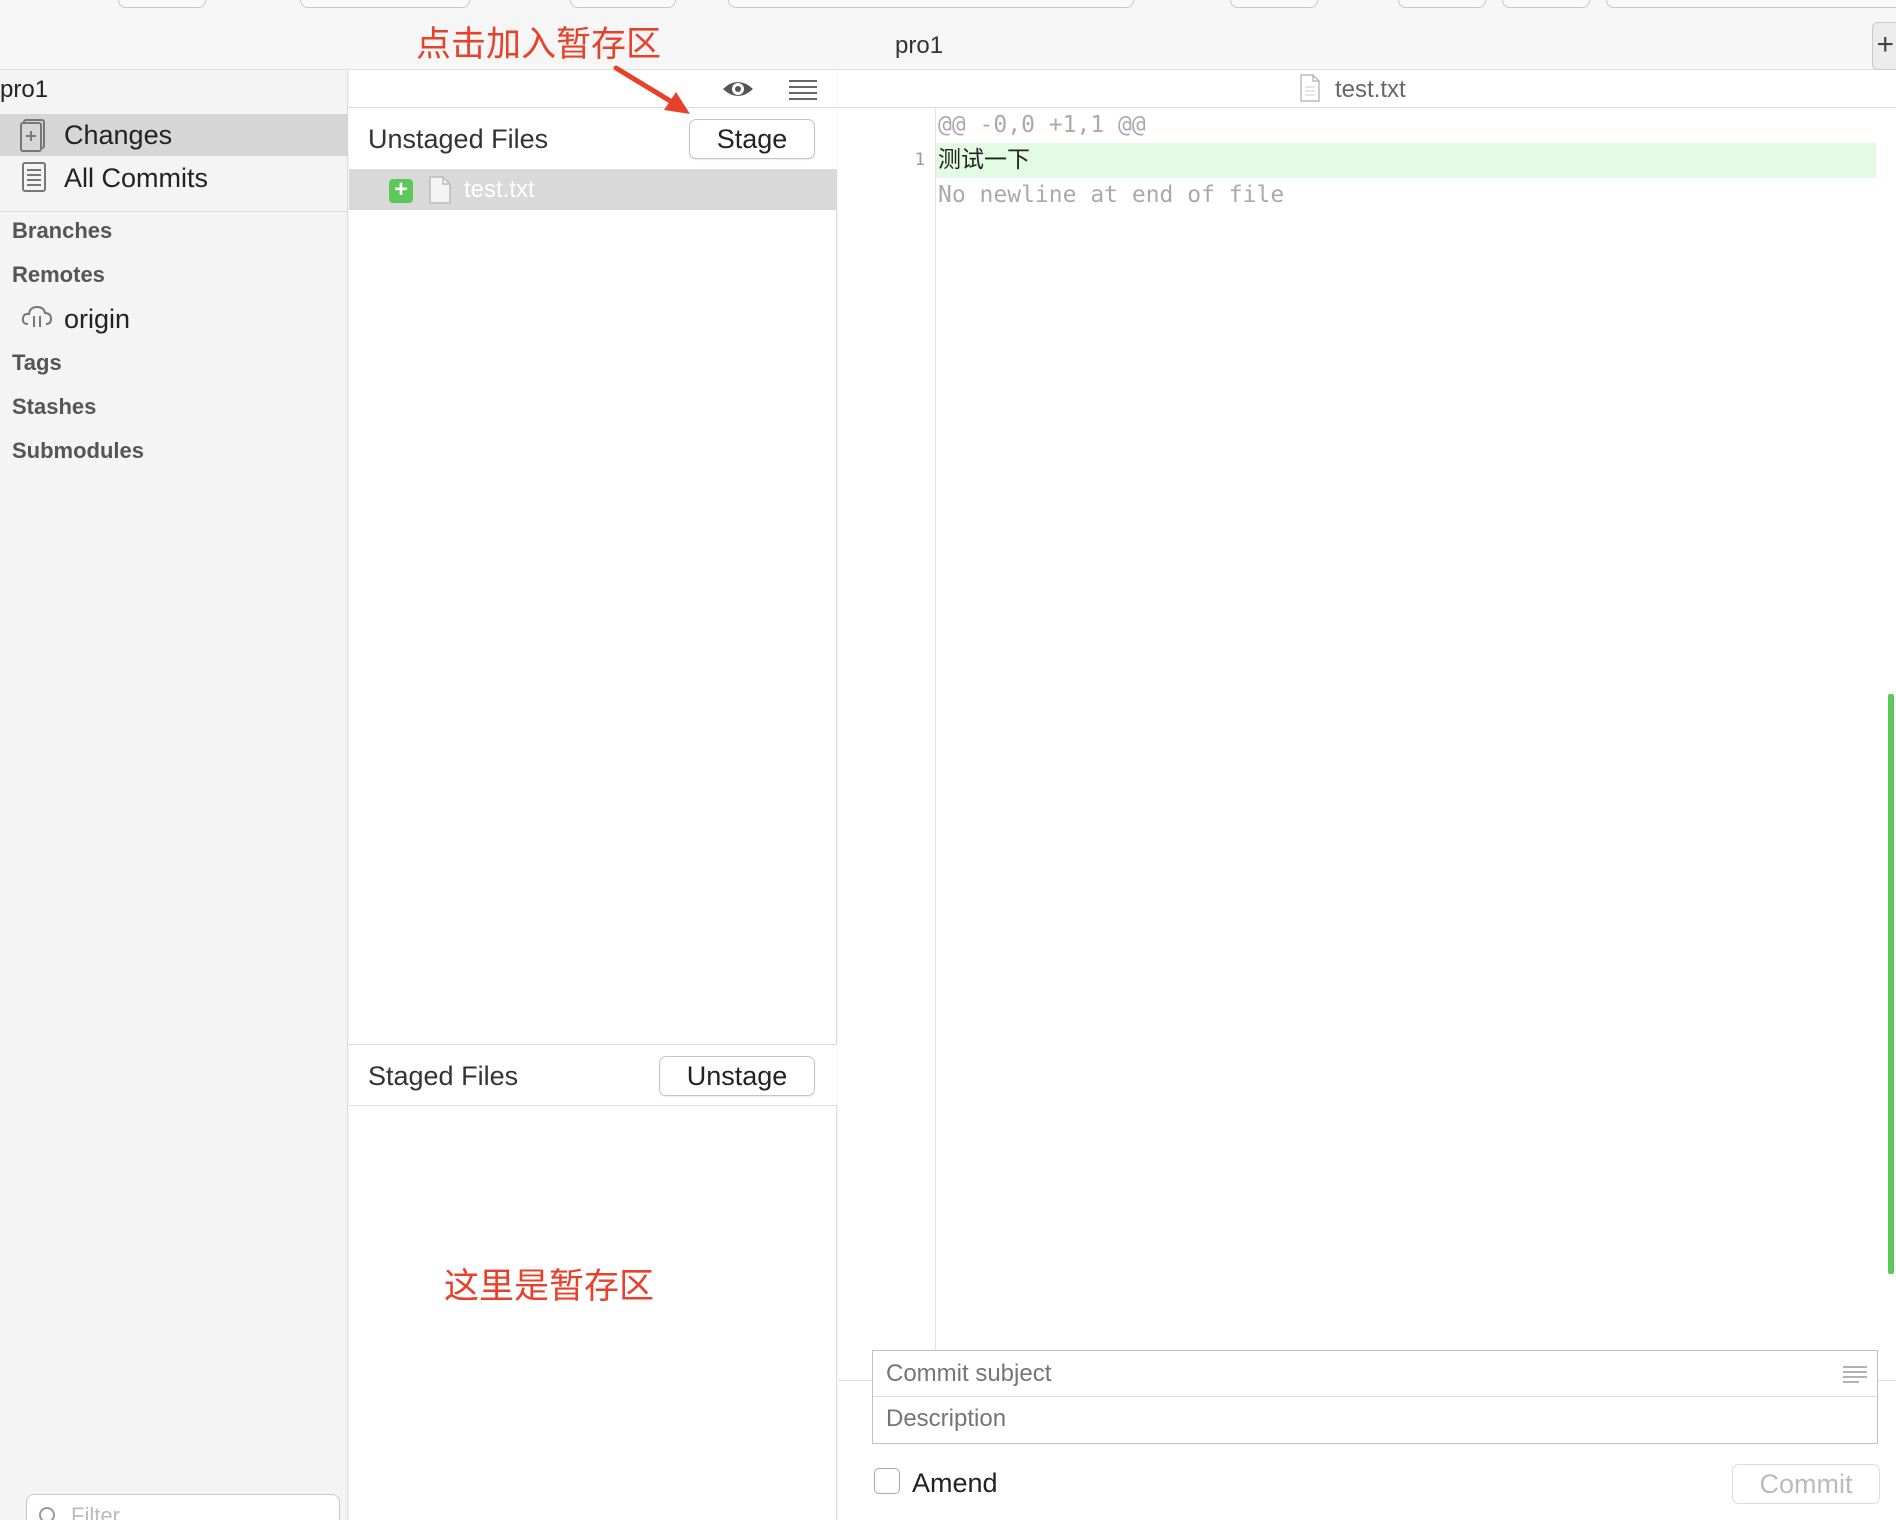  I want to click on list-view-icon, so click(803, 89).